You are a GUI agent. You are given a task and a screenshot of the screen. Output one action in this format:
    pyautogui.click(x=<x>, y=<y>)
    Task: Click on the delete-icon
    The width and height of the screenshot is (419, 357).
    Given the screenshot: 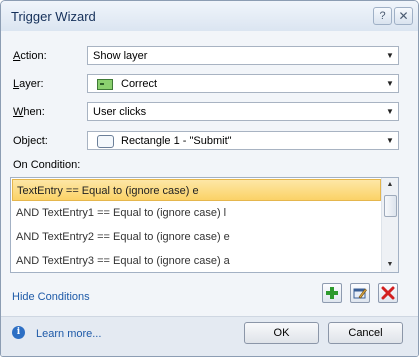 What is the action you would take?
    pyautogui.click(x=388, y=293)
    